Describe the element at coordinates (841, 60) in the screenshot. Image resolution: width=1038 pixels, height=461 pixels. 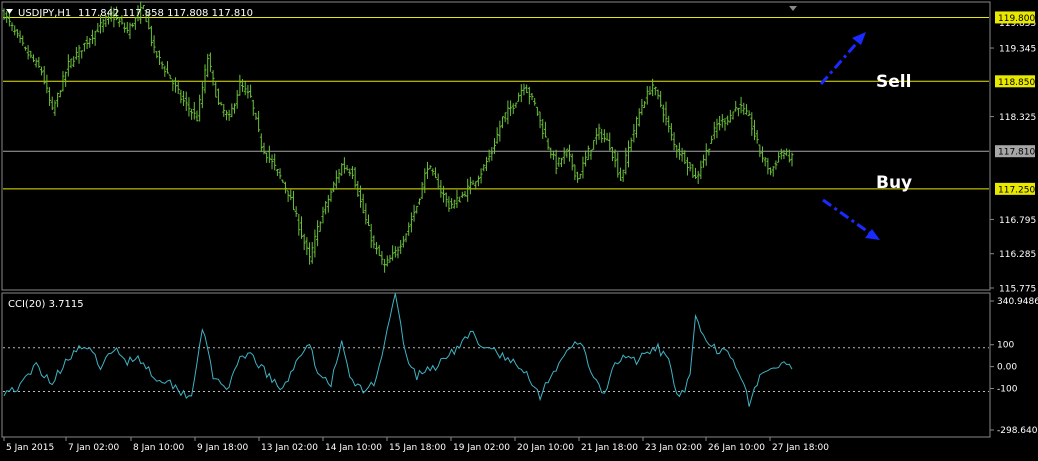
I see `sell-arrow` at that location.